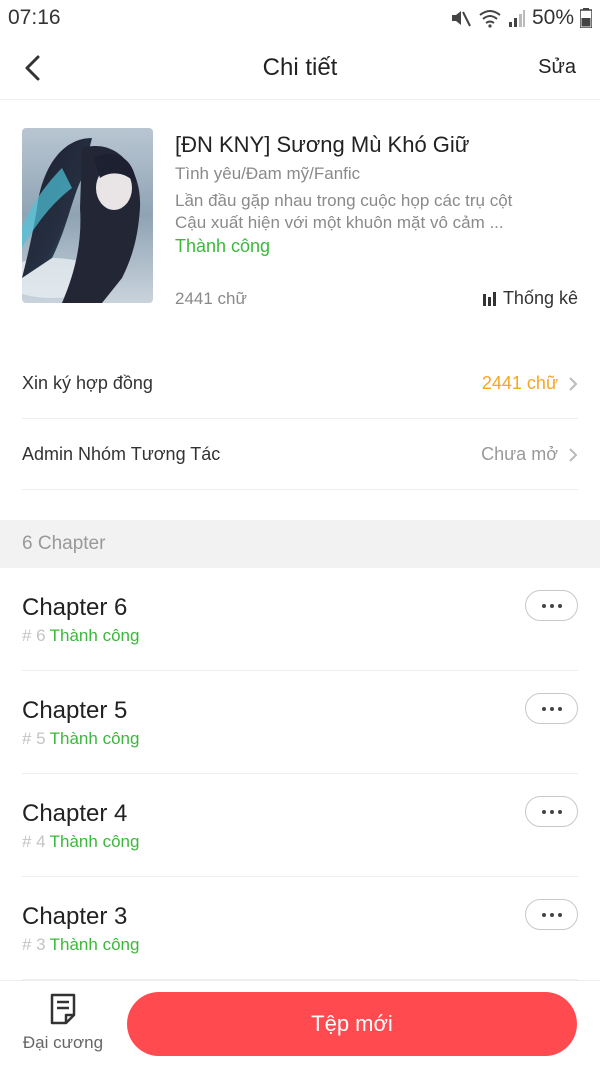 The height and width of the screenshot is (1067, 600). What do you see at coordinates (300, 384) in the screenshot?
I see `contract-row: Xin ký hợp đồng 2441 chữ` at bounding box center [300, 384].